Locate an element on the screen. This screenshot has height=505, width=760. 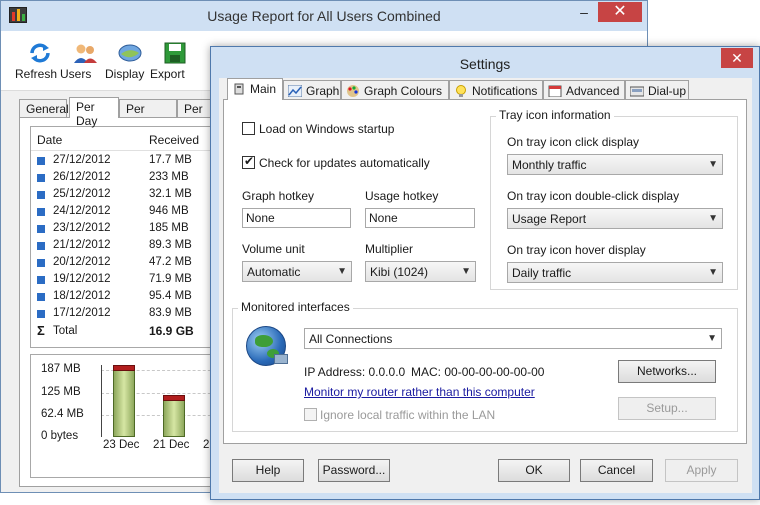
tray-click-value: Monthly traffic is located at coordinates (549, 165).